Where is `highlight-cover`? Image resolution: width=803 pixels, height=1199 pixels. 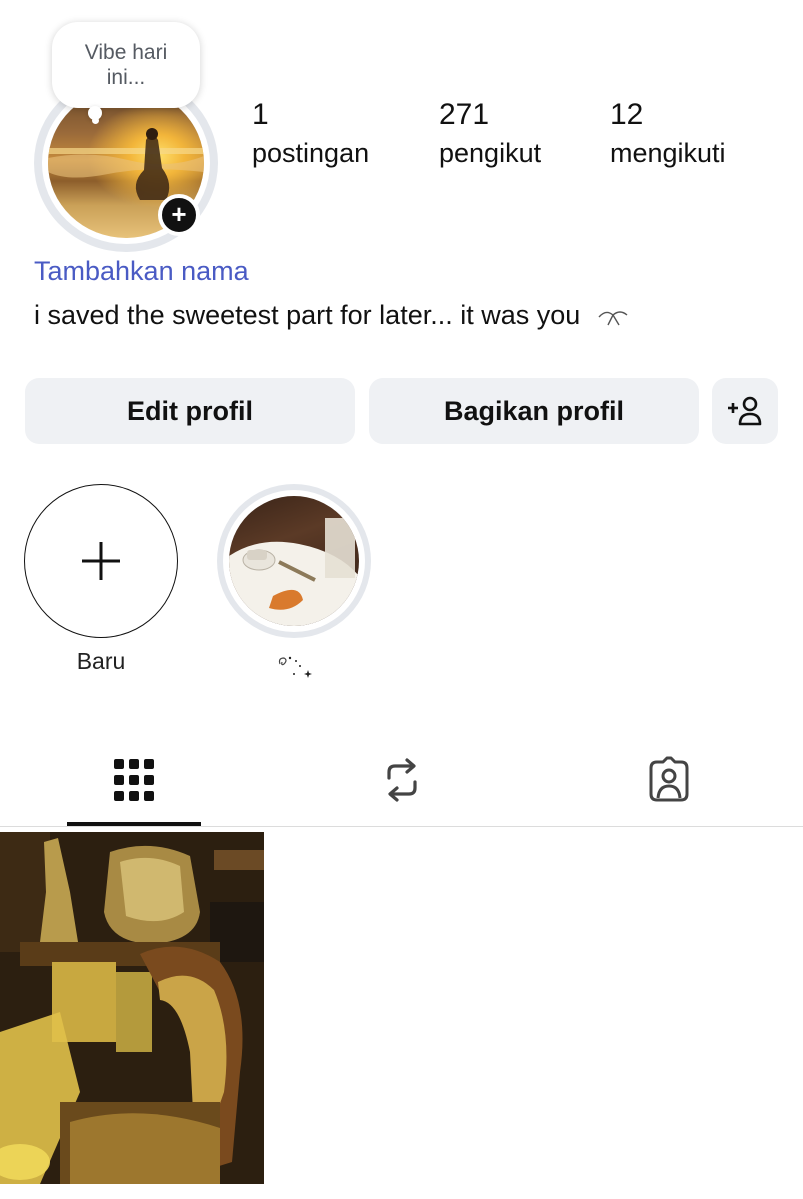
highlight-cover is located at coordinates (294, 561).